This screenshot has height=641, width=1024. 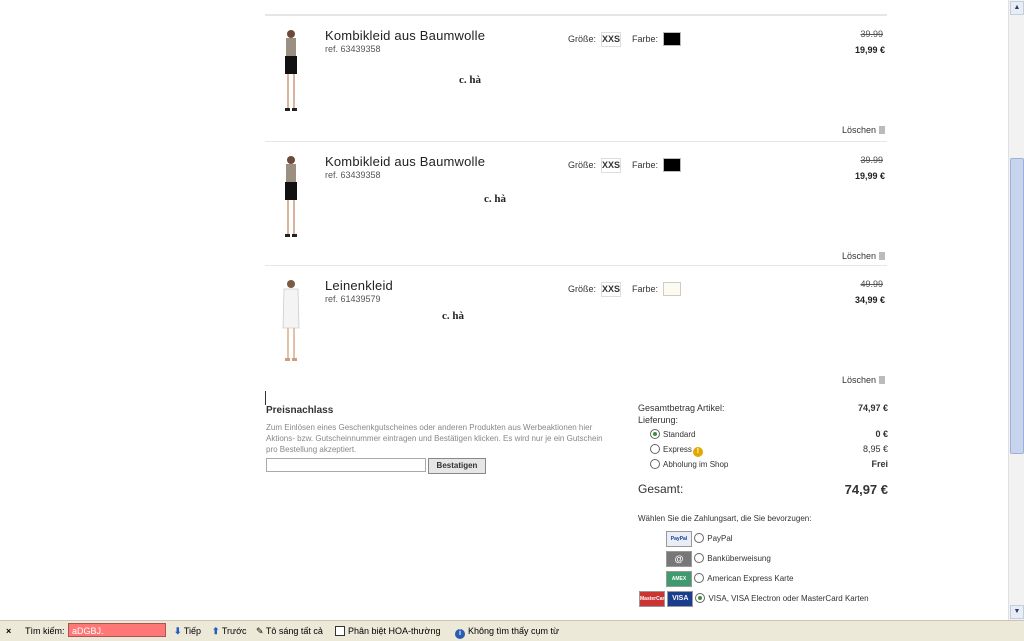 I want to click on payment-method-transfer: @ Banküberweisung, so click(x=718, y=559).